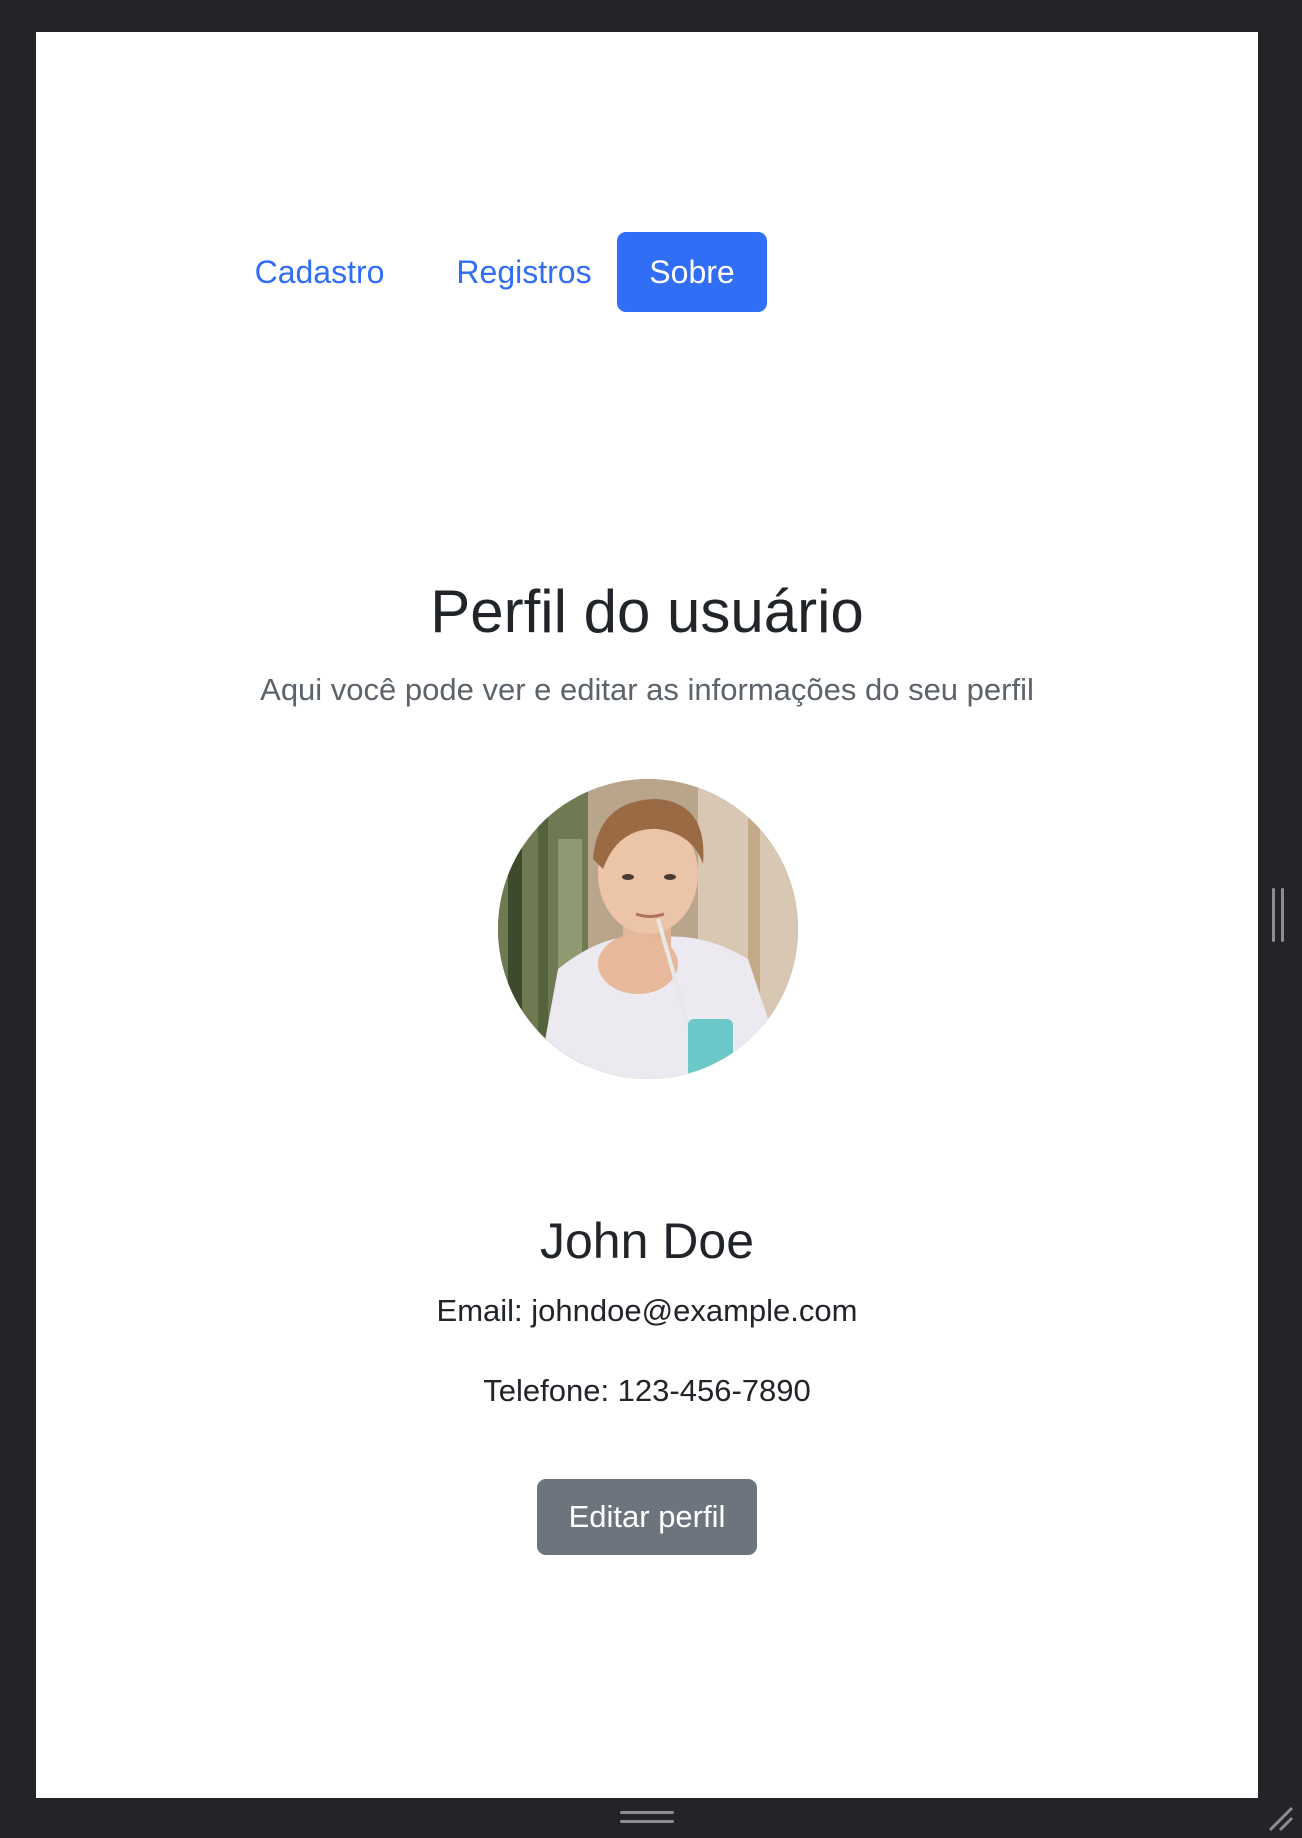 The height and width of the screenshot is (1838, 1302). Describe the element at coordinates (319, 272) in the screenshot. I see `nav-item-cadastro: Cadastro` at that location.